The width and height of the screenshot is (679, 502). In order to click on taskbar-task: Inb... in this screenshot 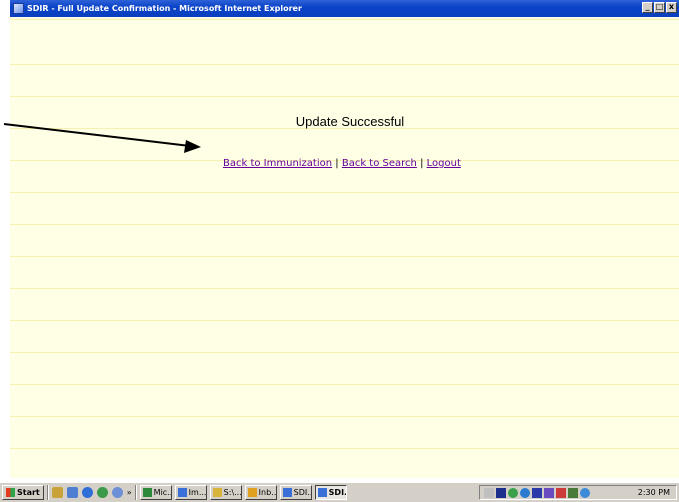, I will do `click(260, 492)`.